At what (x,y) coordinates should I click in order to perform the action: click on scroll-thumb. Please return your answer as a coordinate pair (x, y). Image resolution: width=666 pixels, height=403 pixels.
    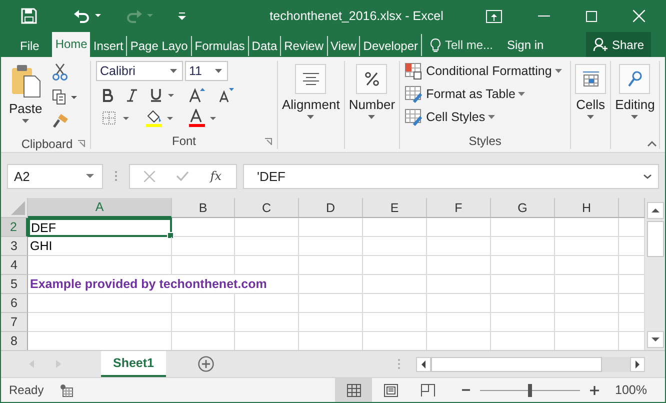
    Looking at the image, I should click on (655, 239).